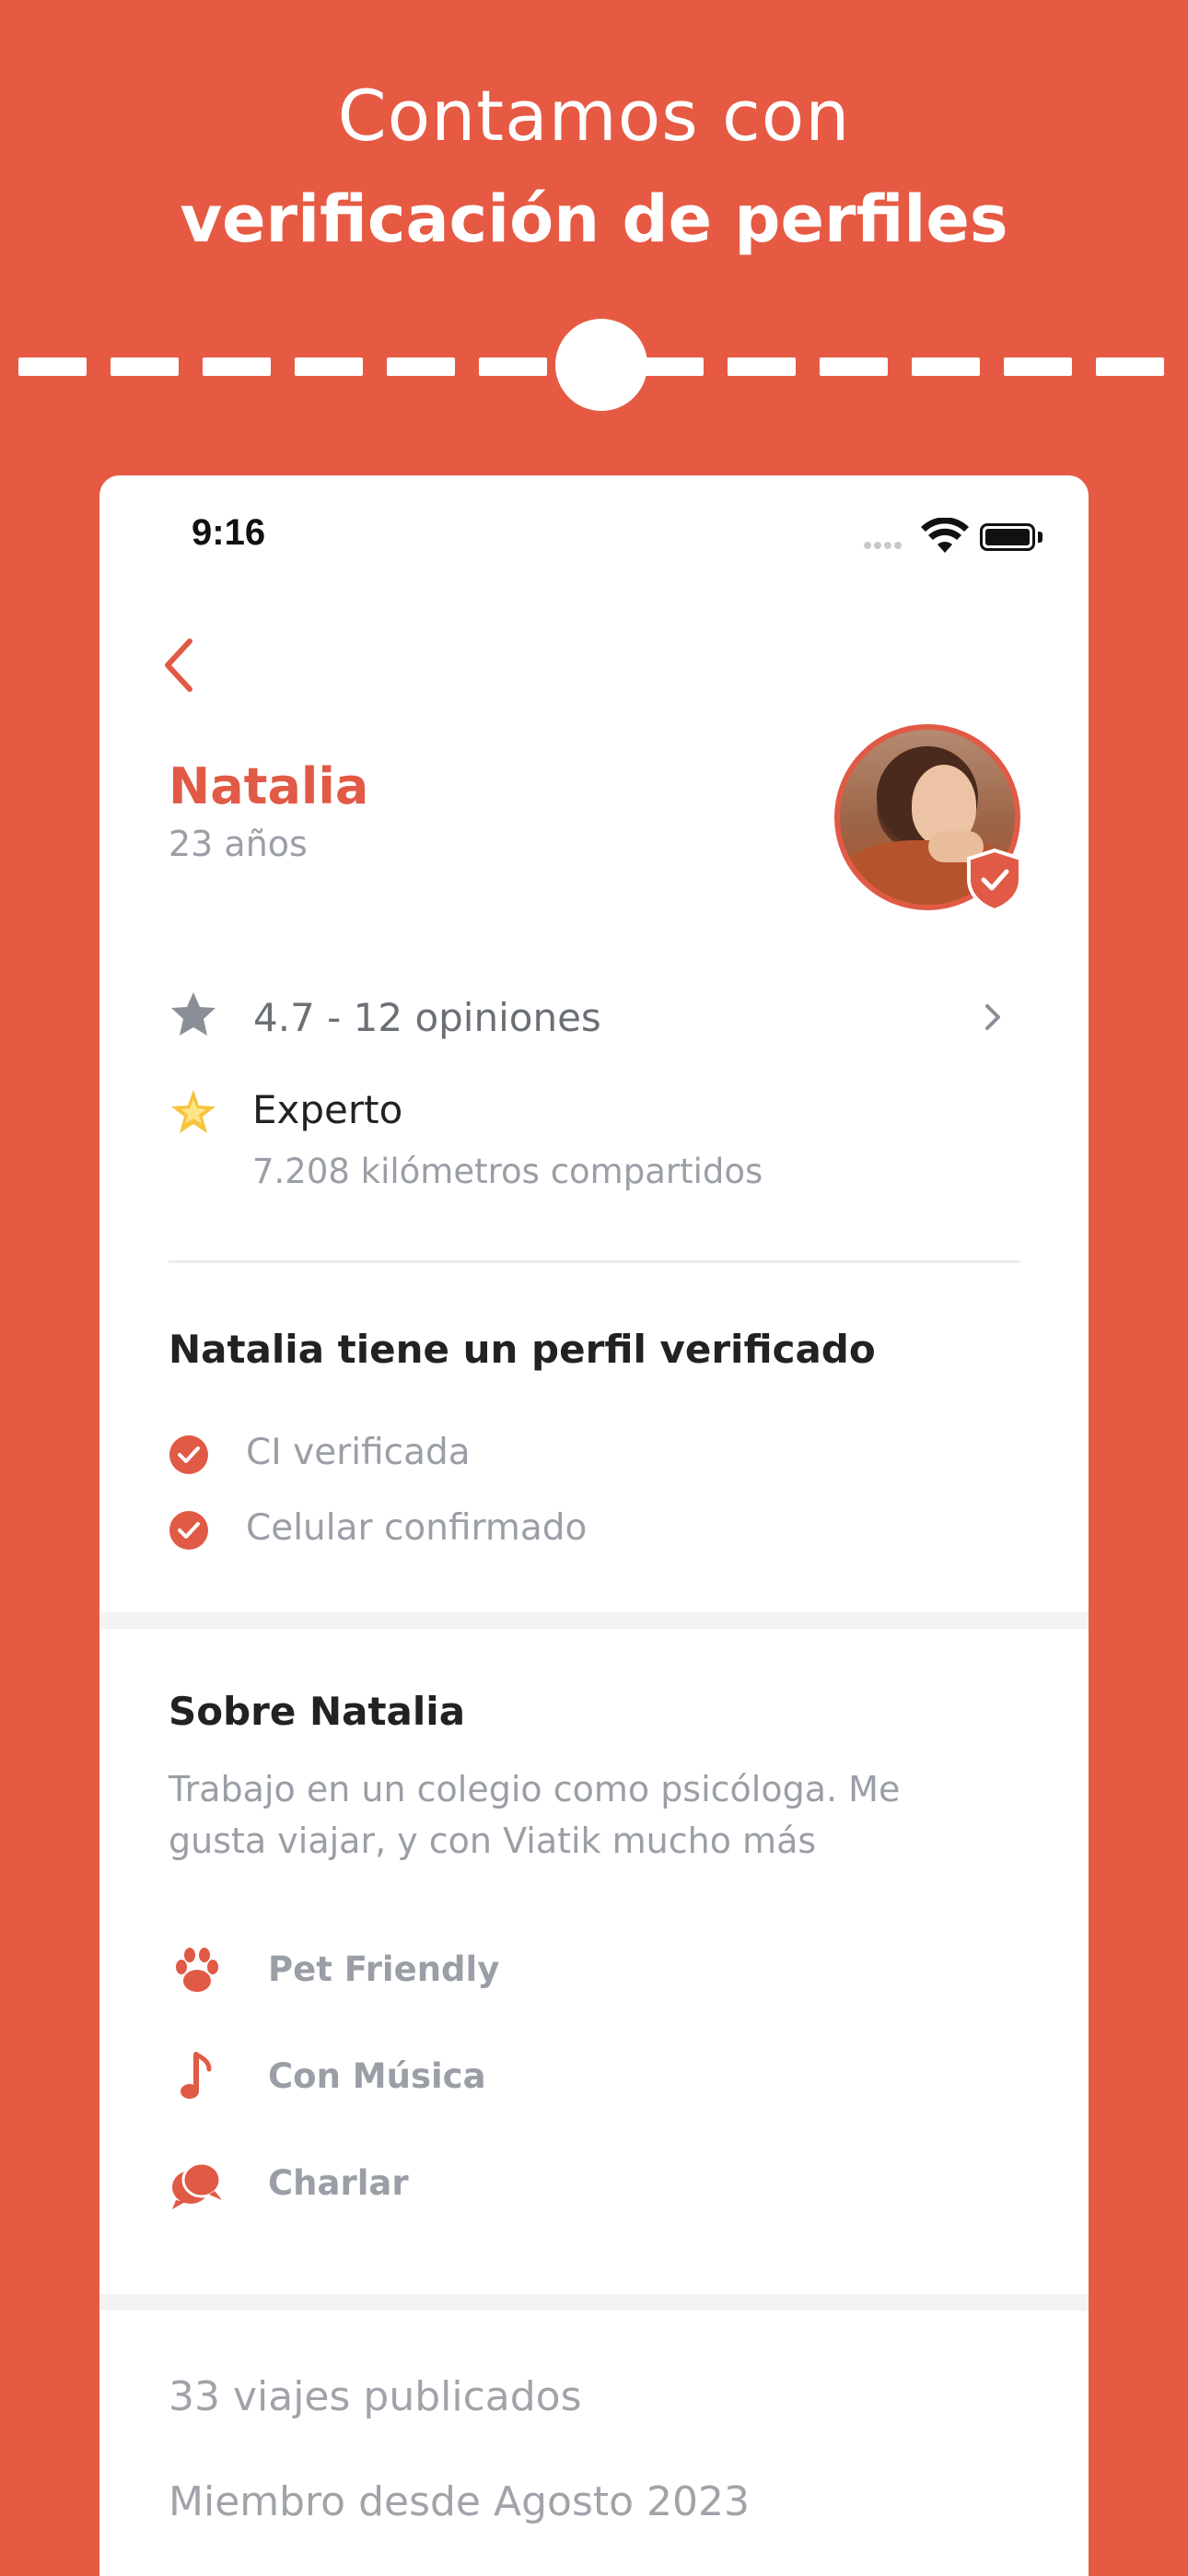 The image size is (1188, 2576). I want to click on verified-shield-icon, so click(995, 880).